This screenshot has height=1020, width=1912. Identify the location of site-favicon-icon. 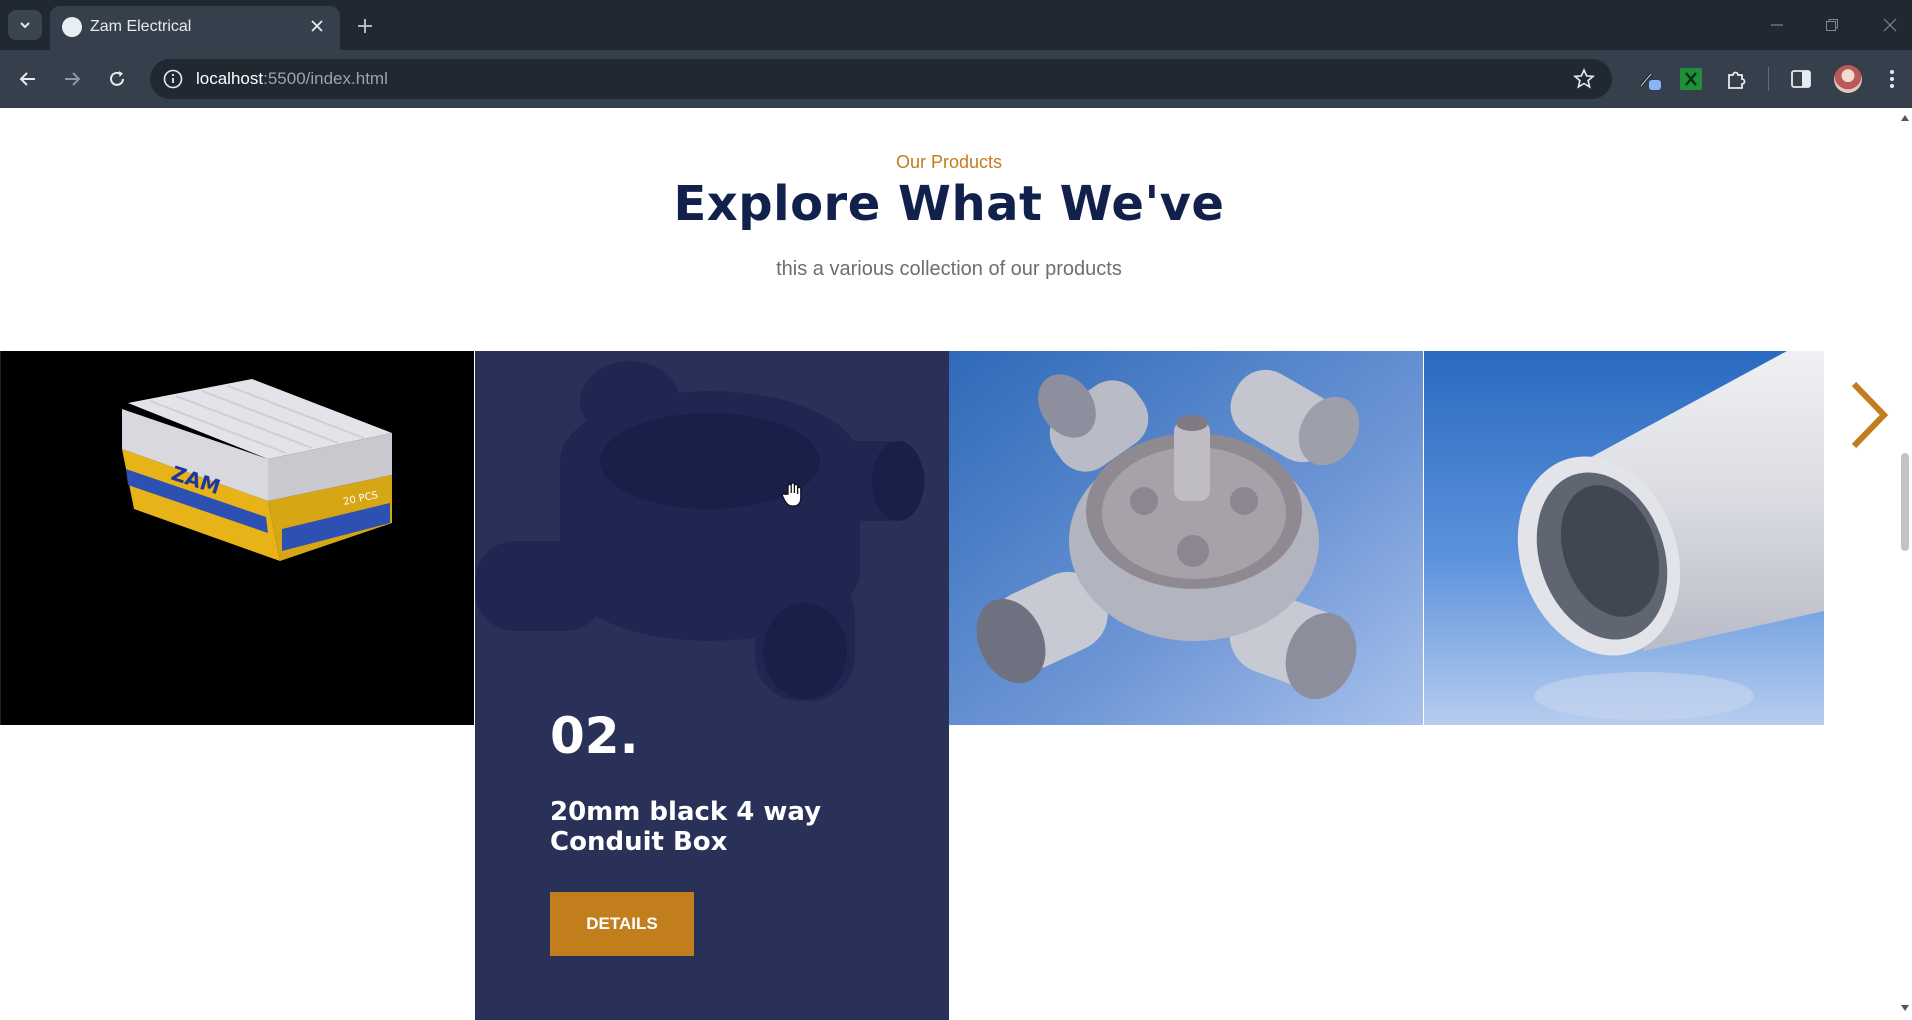
(72, 27).